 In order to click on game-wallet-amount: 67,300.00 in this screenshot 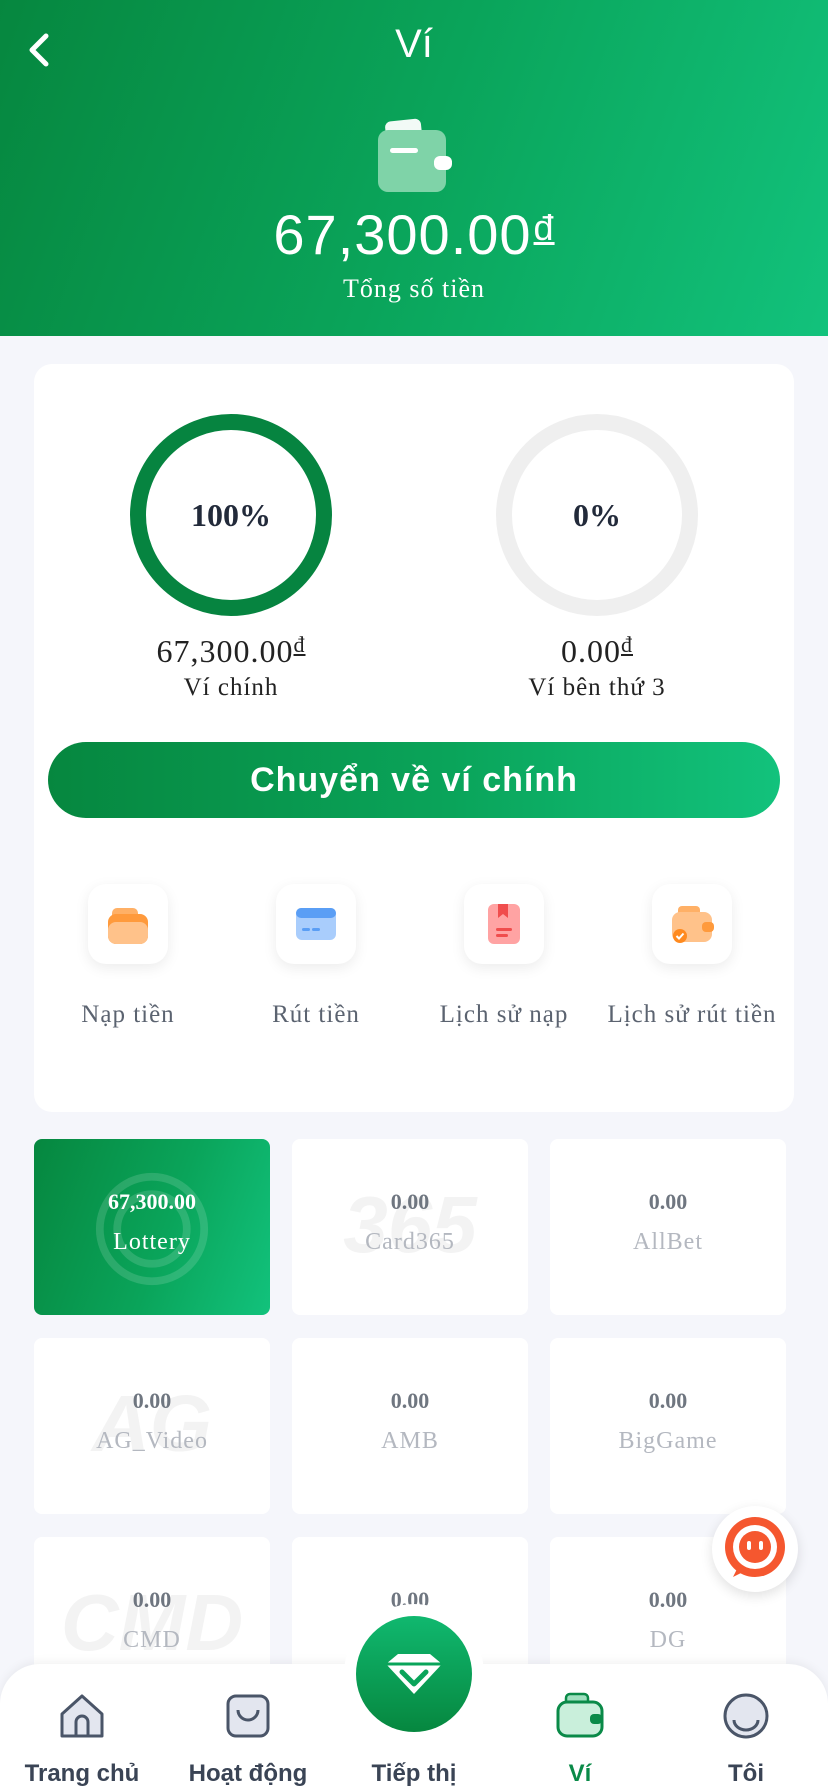, I will do `click(152, 1201)`.